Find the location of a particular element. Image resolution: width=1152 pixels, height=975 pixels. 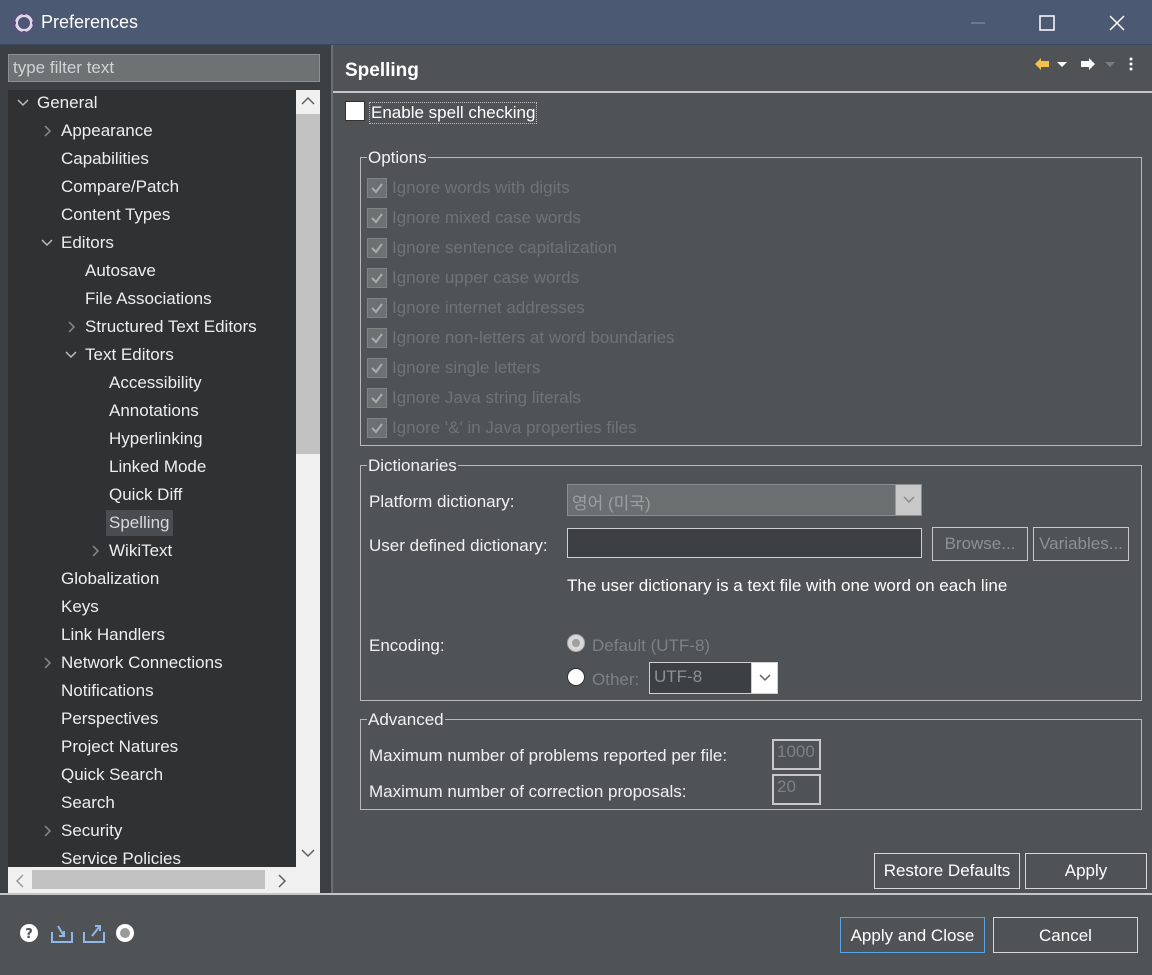

platform-dictionary-select: 영어 (미국) is located at coordinates (744, 500).